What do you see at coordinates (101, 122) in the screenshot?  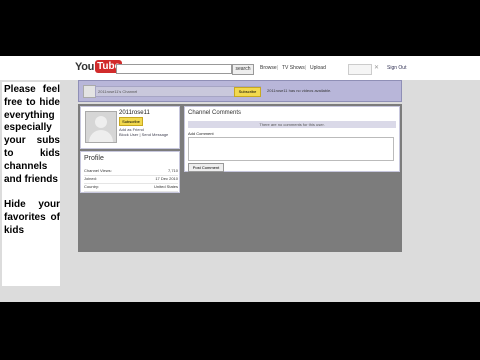 I see `avatar-head-shape` at bounding box center [101, 122].